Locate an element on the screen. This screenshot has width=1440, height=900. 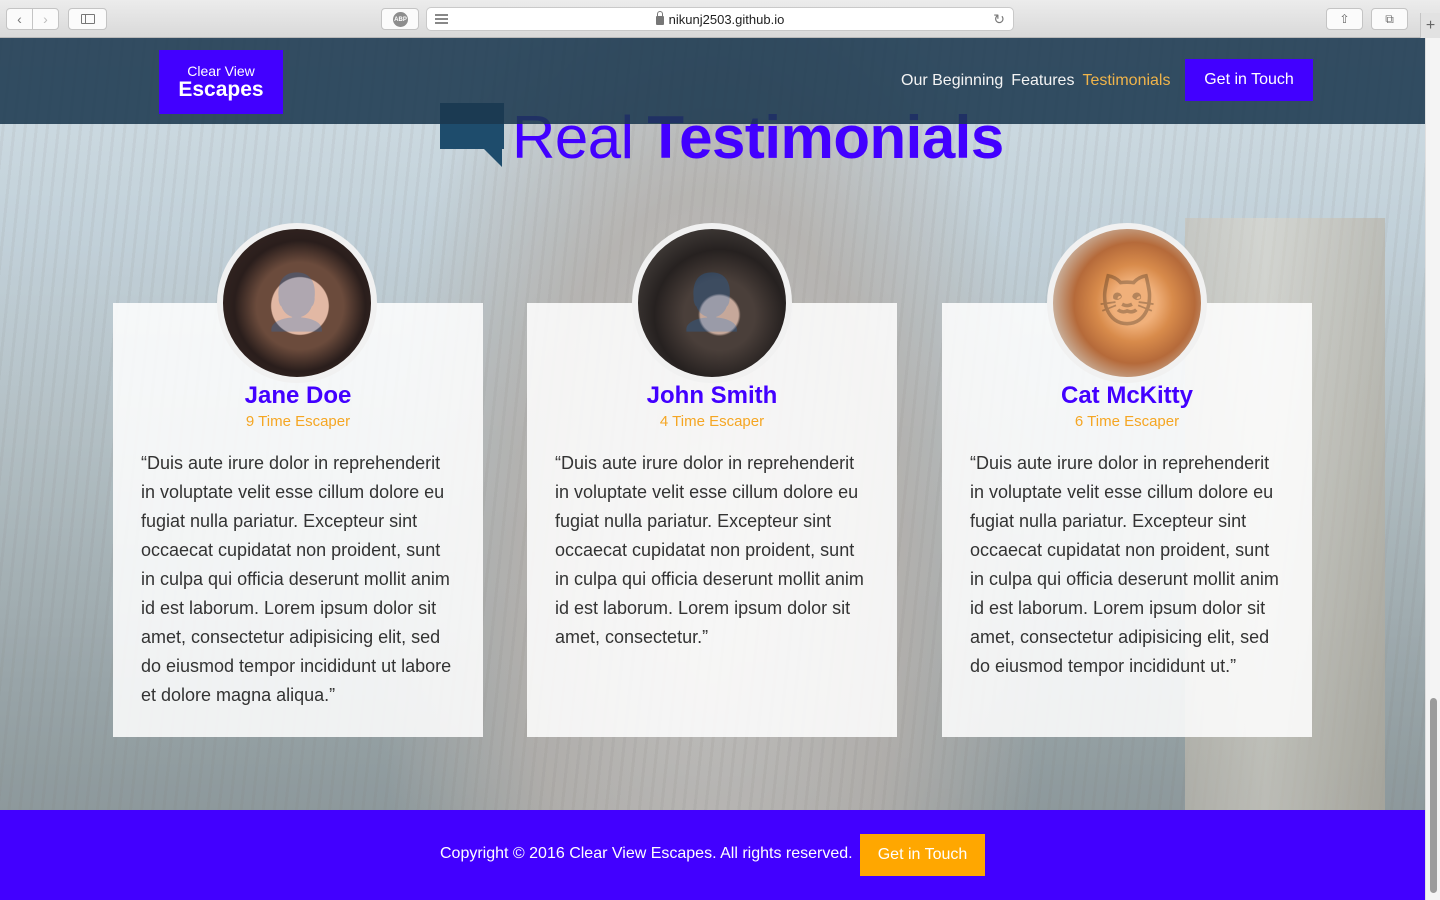
page-scrollbar is located at coordinates (1432, 469).